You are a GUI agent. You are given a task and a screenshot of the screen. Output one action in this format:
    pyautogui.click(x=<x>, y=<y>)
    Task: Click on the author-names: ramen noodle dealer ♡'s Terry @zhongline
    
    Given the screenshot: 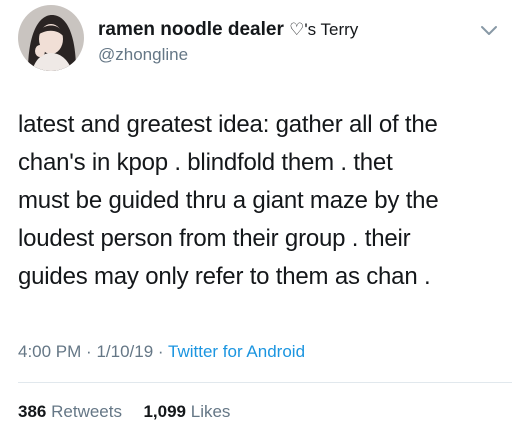 What is the action you would take?
    pyautogui.click(x=228, y=42)
    